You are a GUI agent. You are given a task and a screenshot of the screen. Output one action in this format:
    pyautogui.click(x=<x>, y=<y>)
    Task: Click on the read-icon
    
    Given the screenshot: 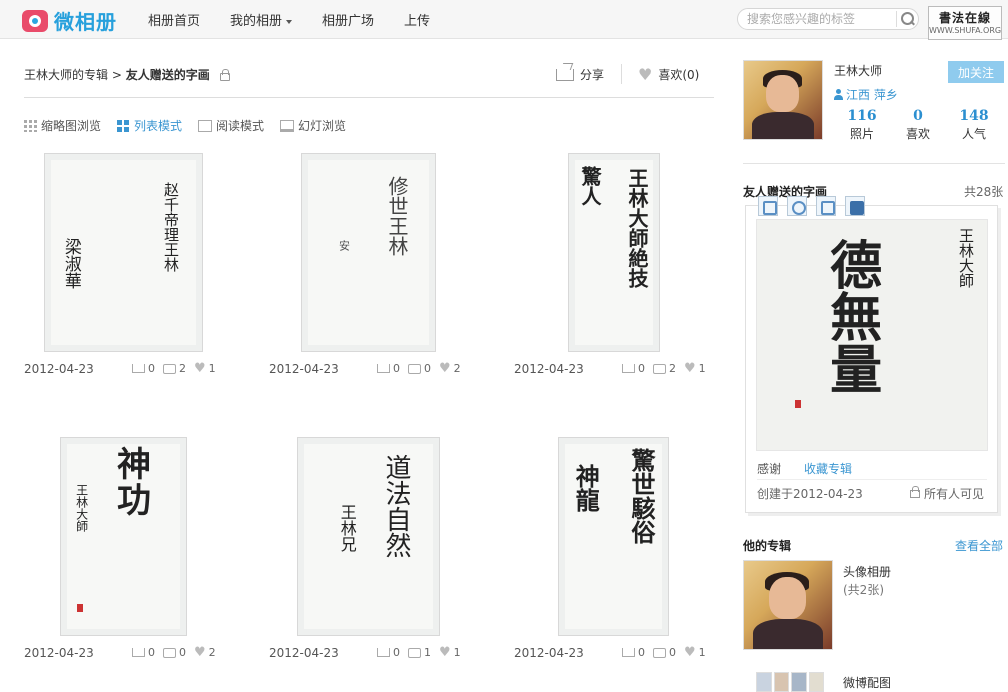 What is the action you would take?
    pyautogui.click(x=205, y=125)
    